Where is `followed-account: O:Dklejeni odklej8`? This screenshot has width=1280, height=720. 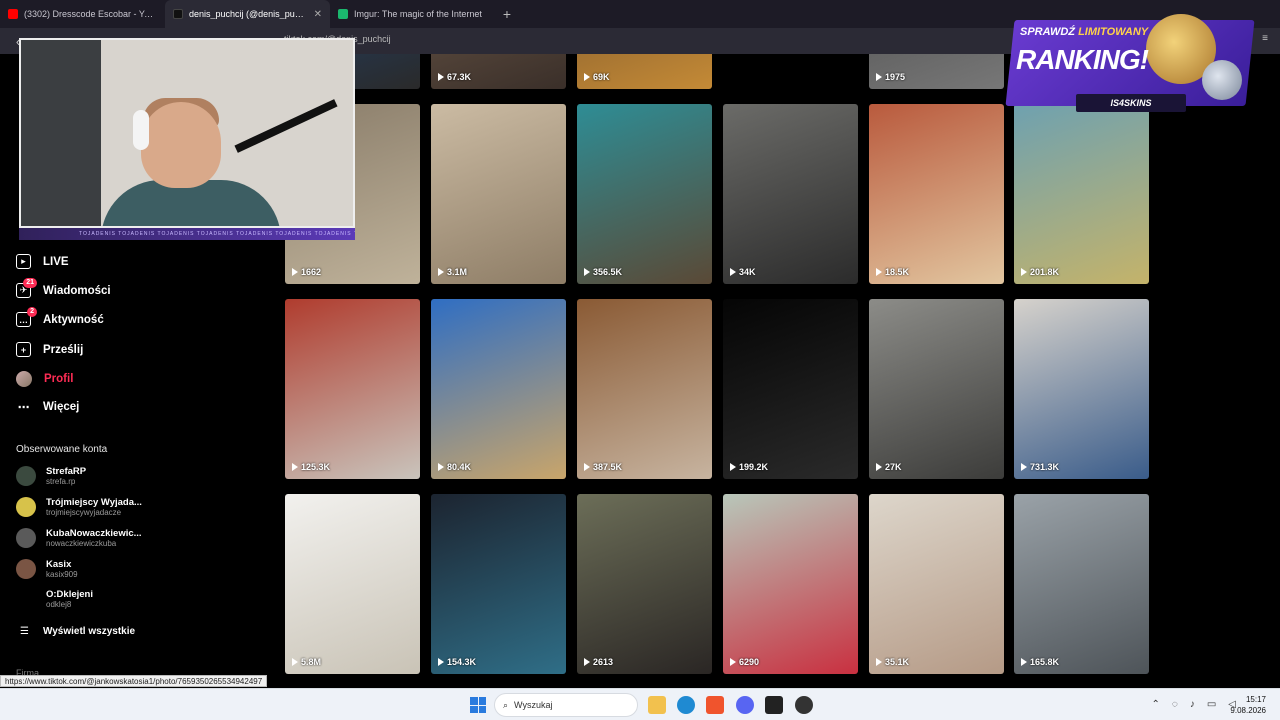
followed-account: O:Dklejeni odklej8 is located at coordinates (54, 599).